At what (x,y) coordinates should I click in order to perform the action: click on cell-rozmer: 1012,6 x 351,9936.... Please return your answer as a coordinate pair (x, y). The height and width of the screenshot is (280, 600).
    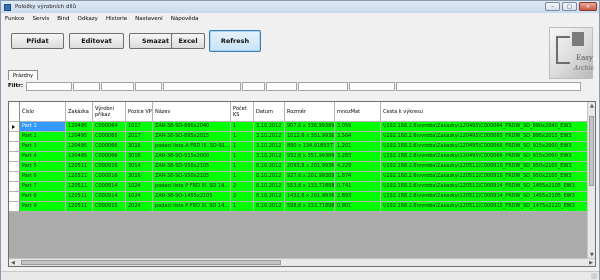
    Looking at the image, I should click on (310, 137).